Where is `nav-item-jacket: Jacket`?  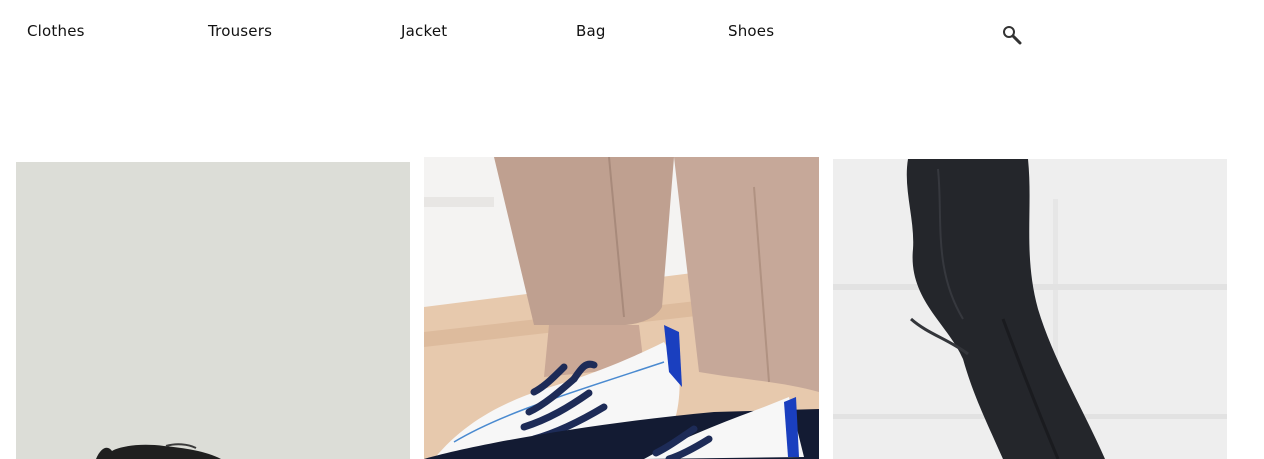
nav-item-jacket: Jacket is located at coordinates (424, 31).